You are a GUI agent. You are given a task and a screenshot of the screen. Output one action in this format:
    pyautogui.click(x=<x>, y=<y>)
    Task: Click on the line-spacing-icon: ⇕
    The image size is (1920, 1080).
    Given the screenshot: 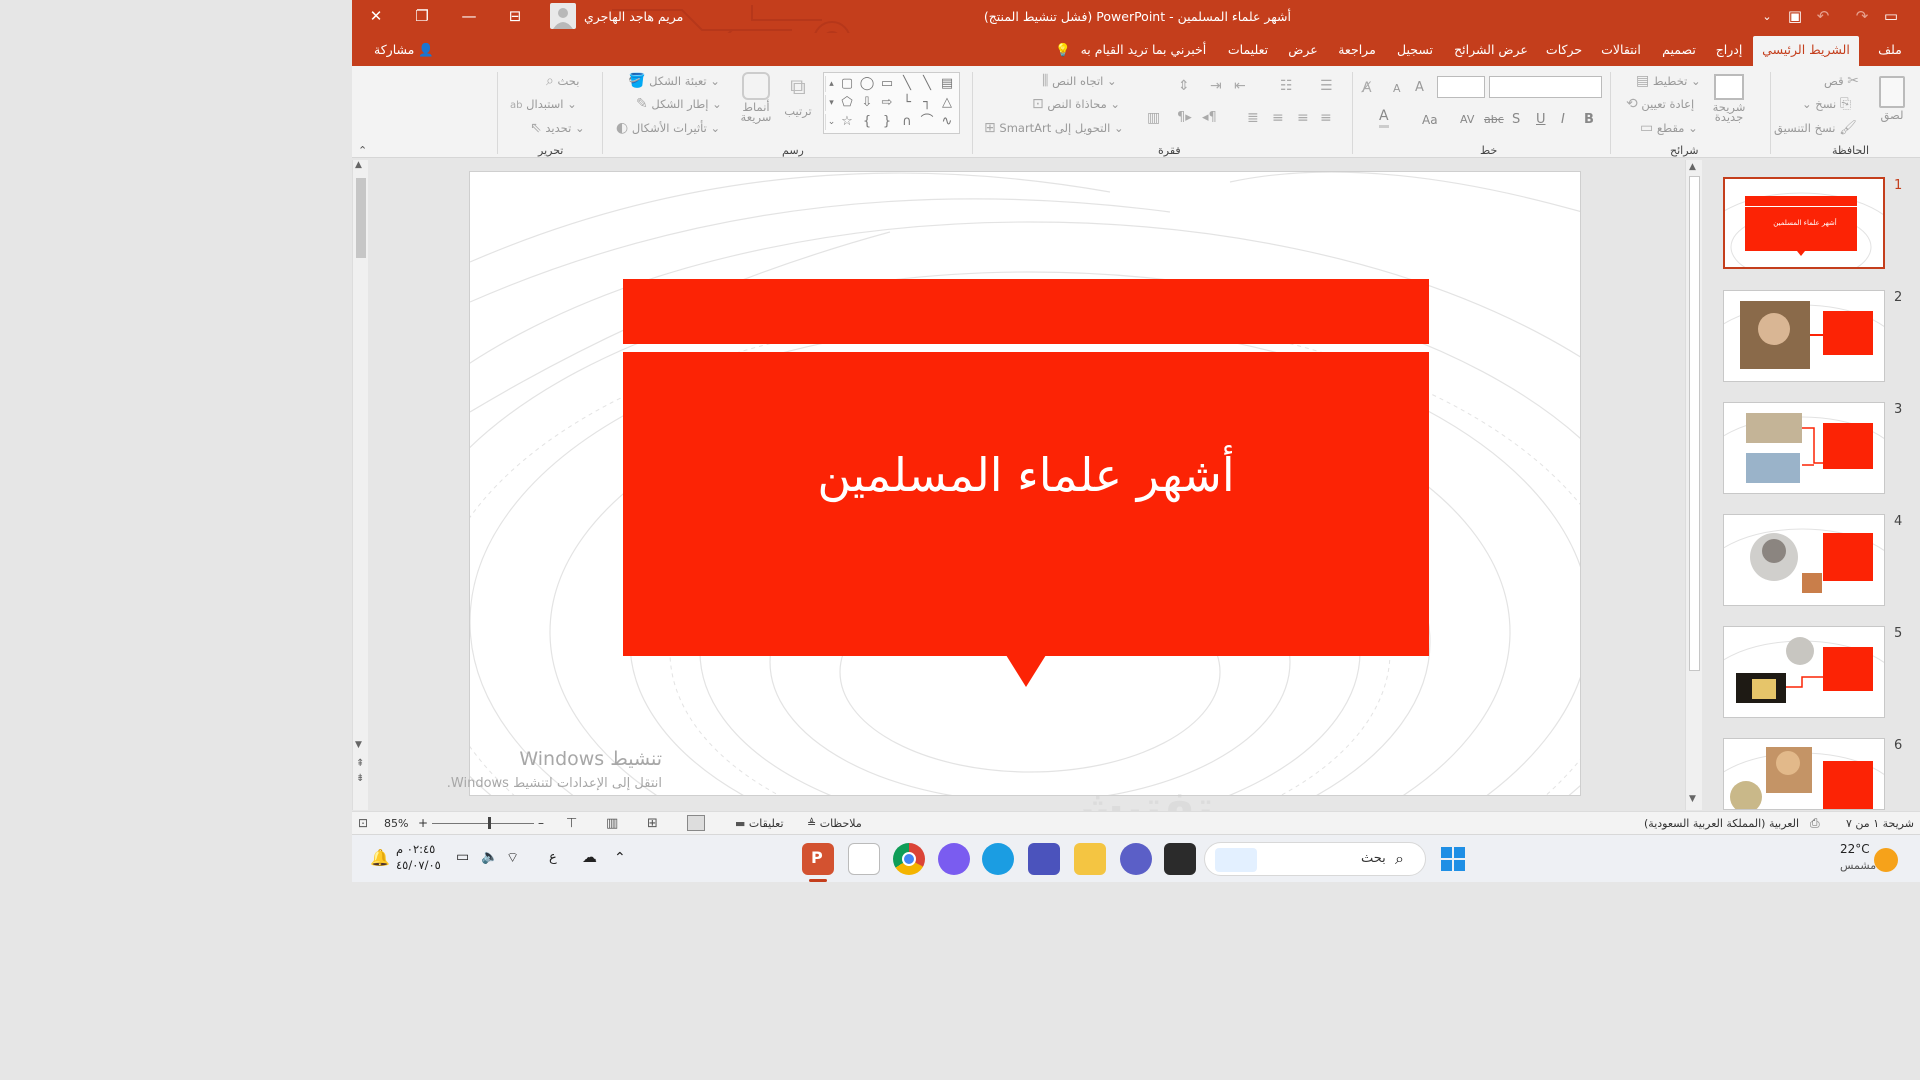 What is the action you would take?
    pyautogui.click(x=1184, y=86)
    